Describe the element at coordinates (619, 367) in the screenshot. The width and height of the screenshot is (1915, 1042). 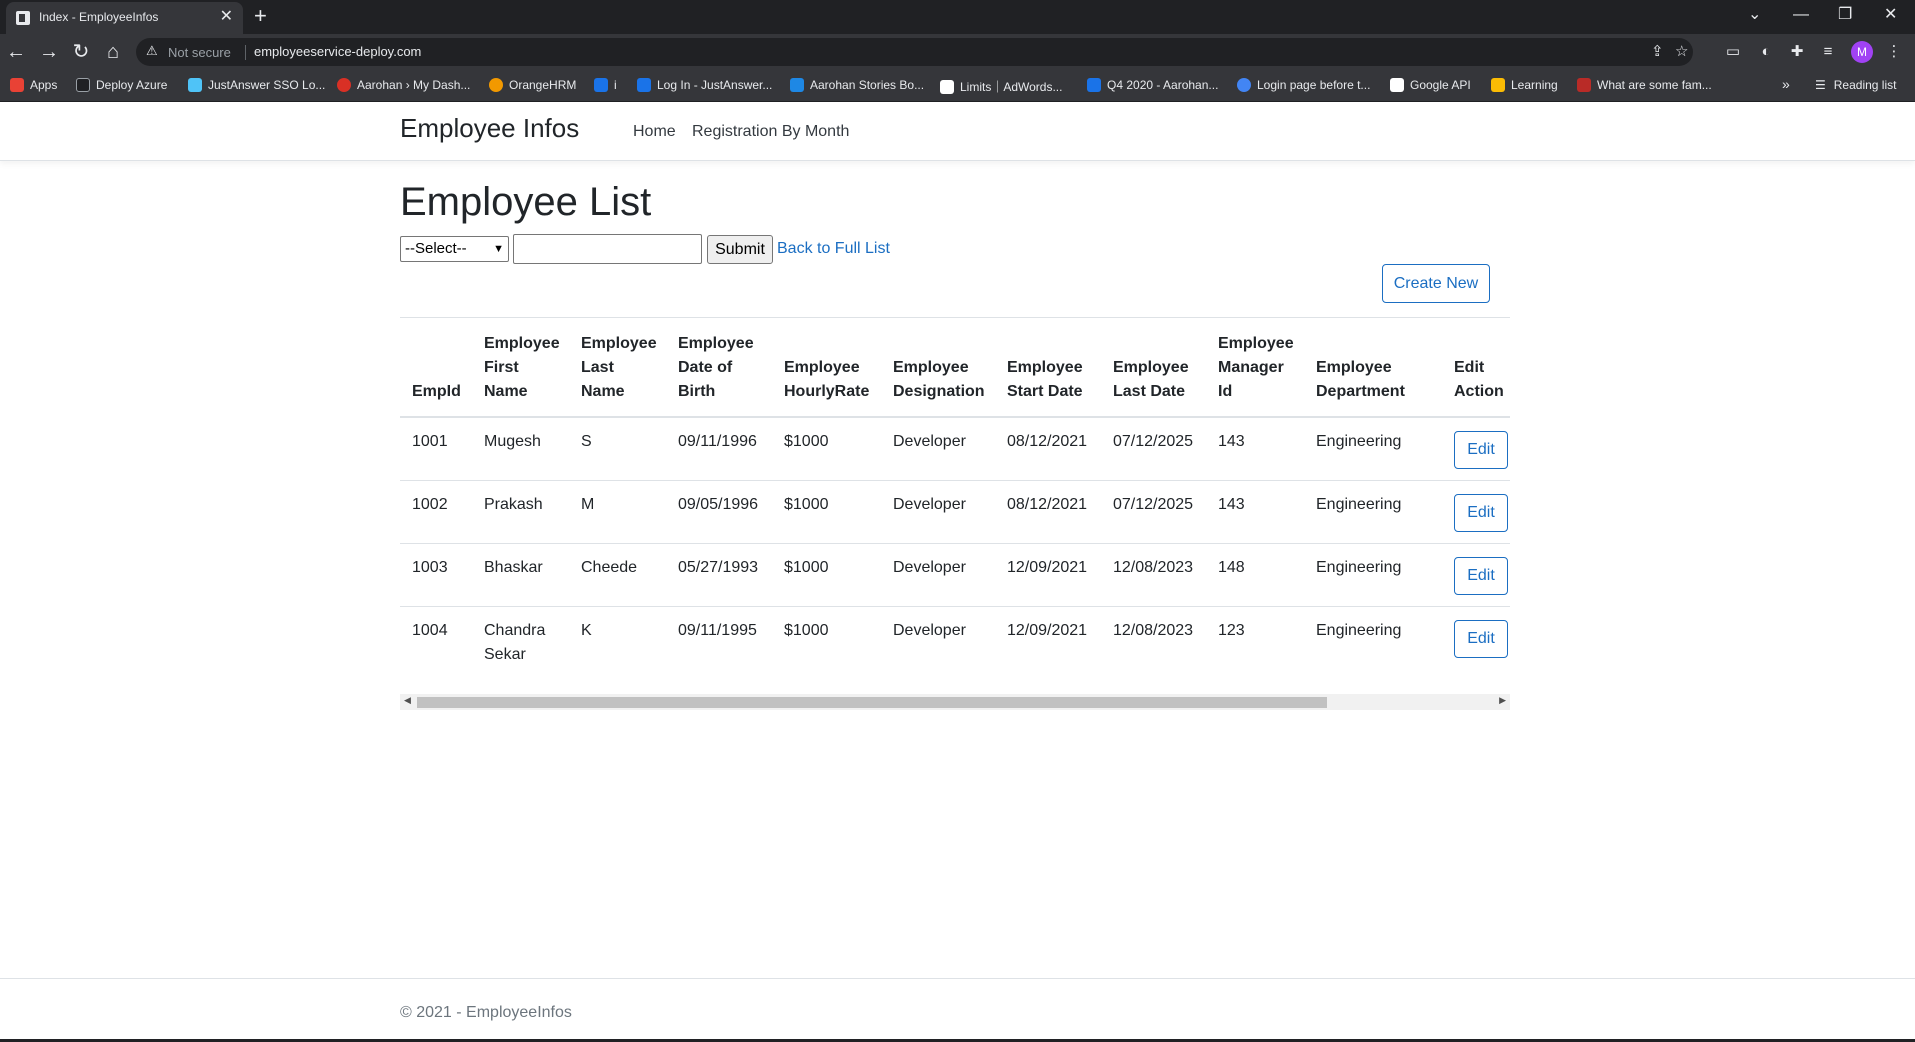
I see `header-last-name: Employee Last Name` at that location.